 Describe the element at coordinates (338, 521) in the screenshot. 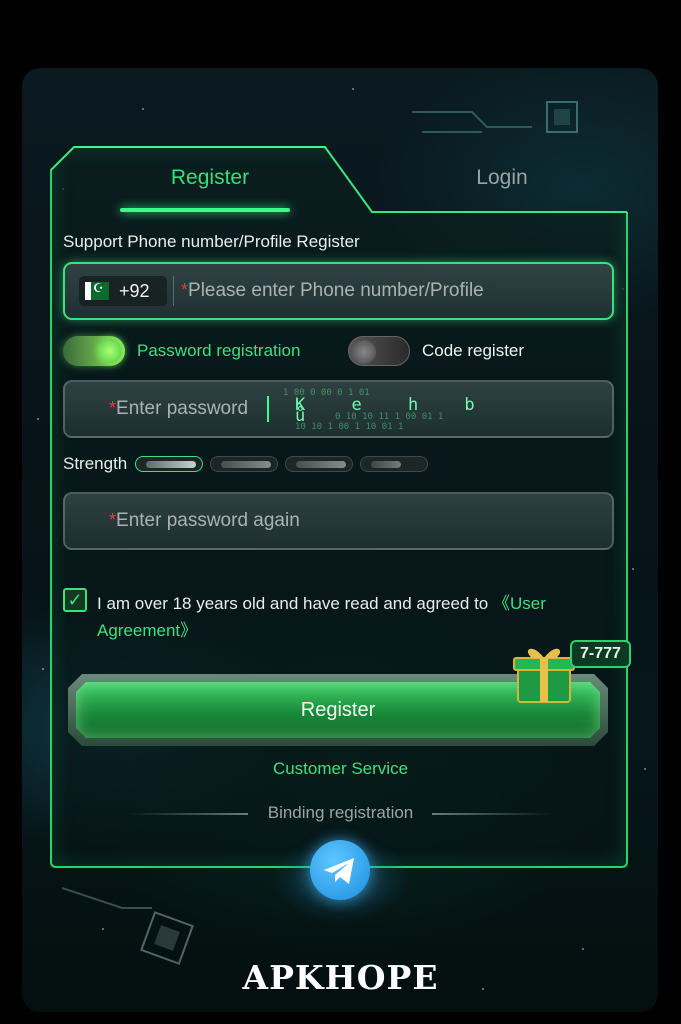

I see `password-again-input: *Enter password again` at that location.